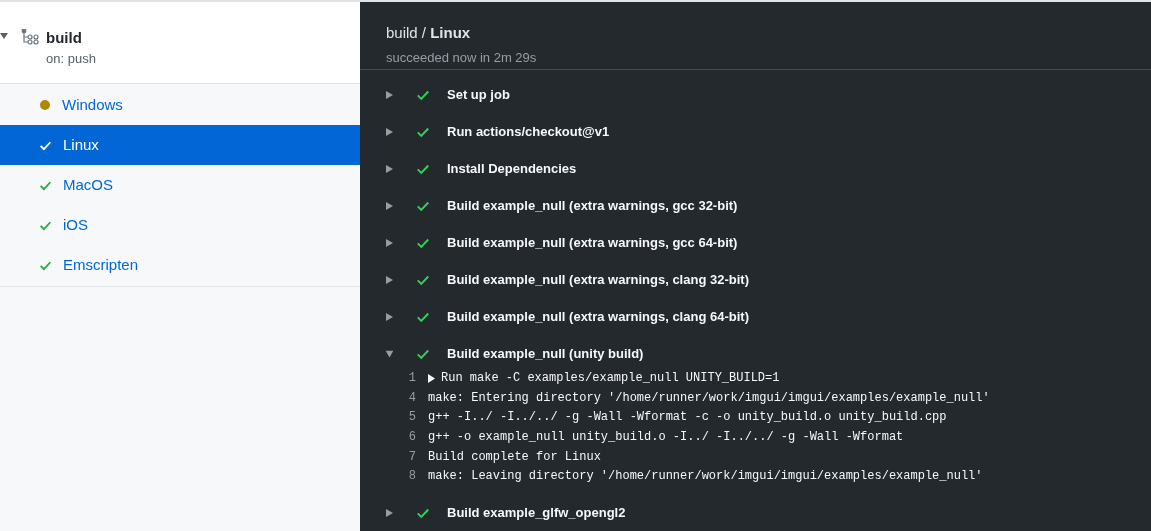 Image resolution: width=1151 pixels, height=531 pixels. I want to click on step-name: Build example_null (extra warnings, clang 32-bit), so click(598, 280).